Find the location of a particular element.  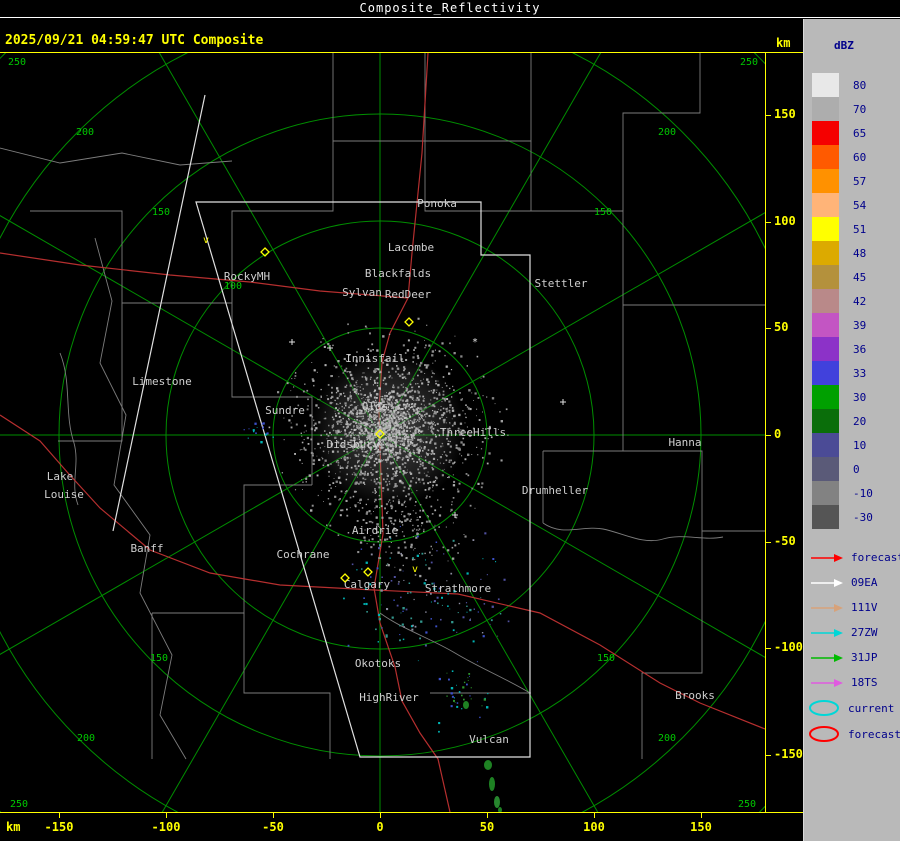

colorbar-value: 65 is located at coordinates (860, 133).